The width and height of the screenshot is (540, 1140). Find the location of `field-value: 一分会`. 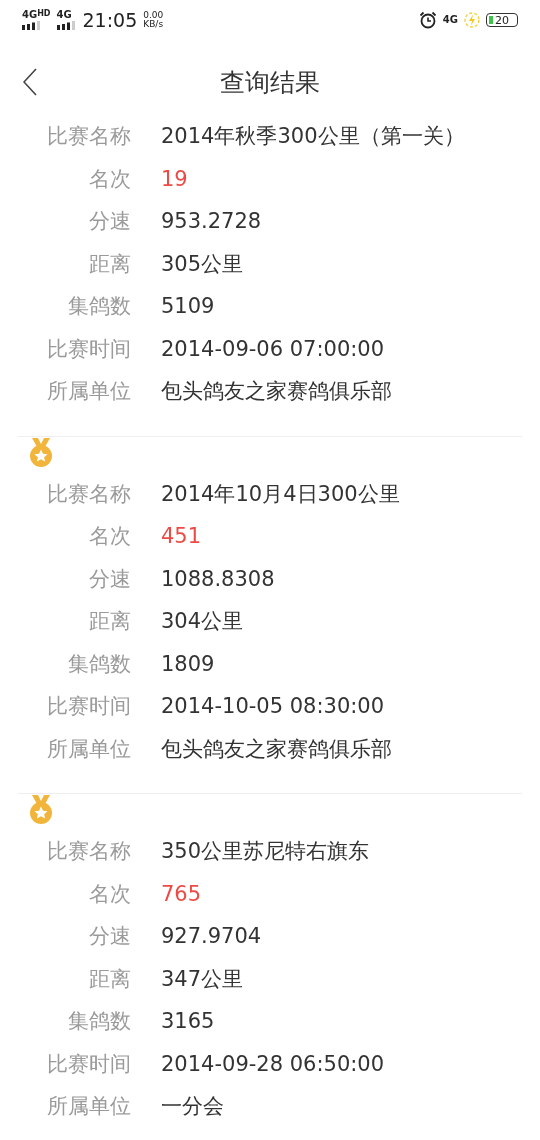

field-value: 一分会 is located at coordinates (192, 1107).